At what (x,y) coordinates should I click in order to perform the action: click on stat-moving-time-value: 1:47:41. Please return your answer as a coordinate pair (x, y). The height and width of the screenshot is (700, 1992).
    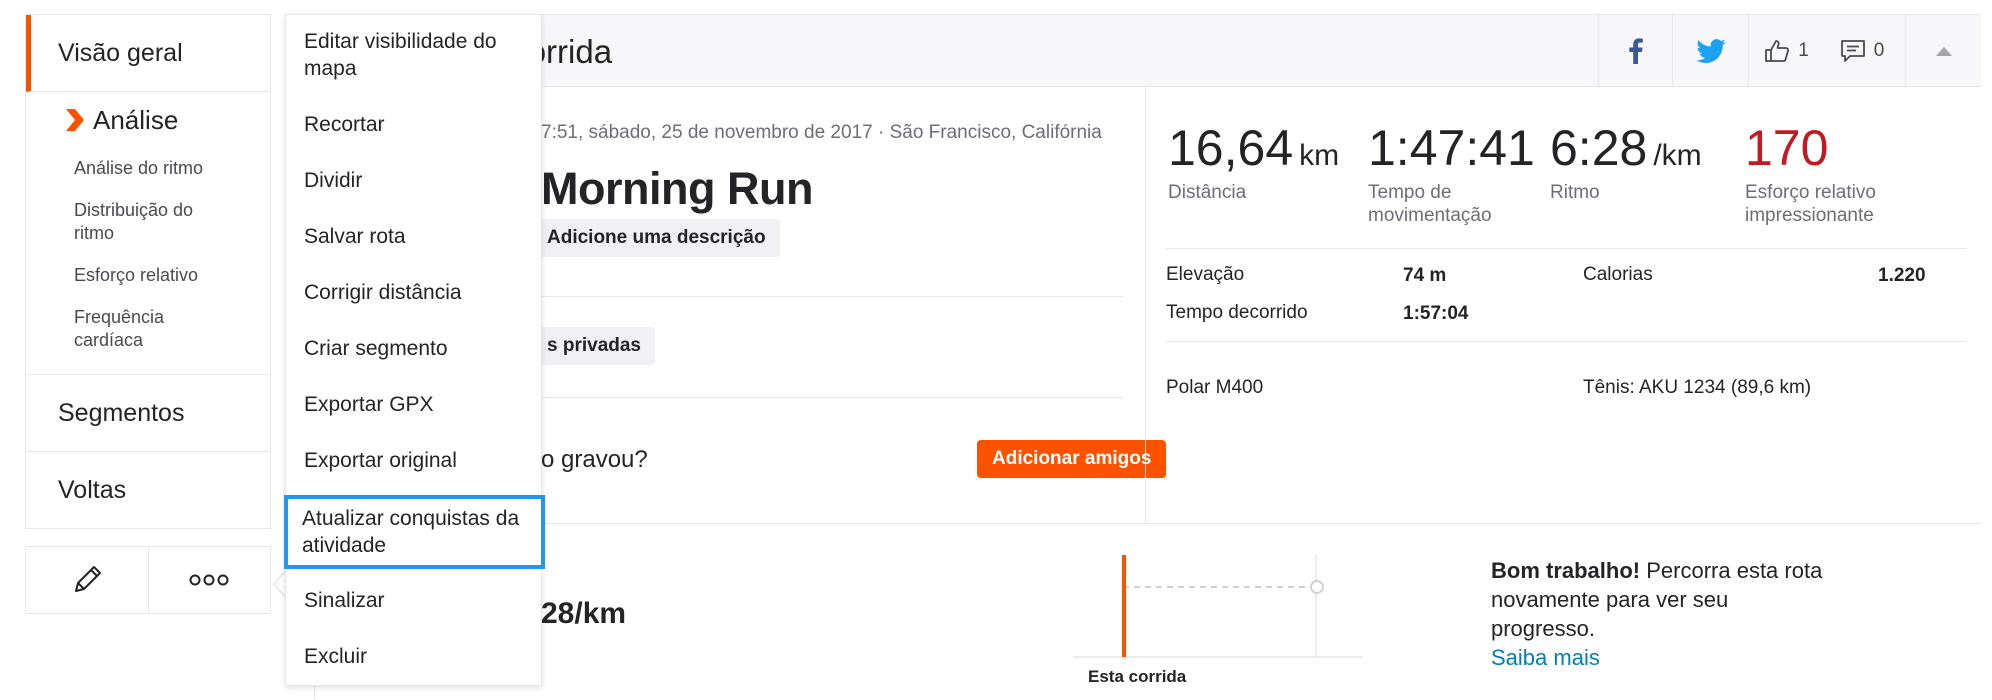
    Looking at the image, I should click on (1451, 148).